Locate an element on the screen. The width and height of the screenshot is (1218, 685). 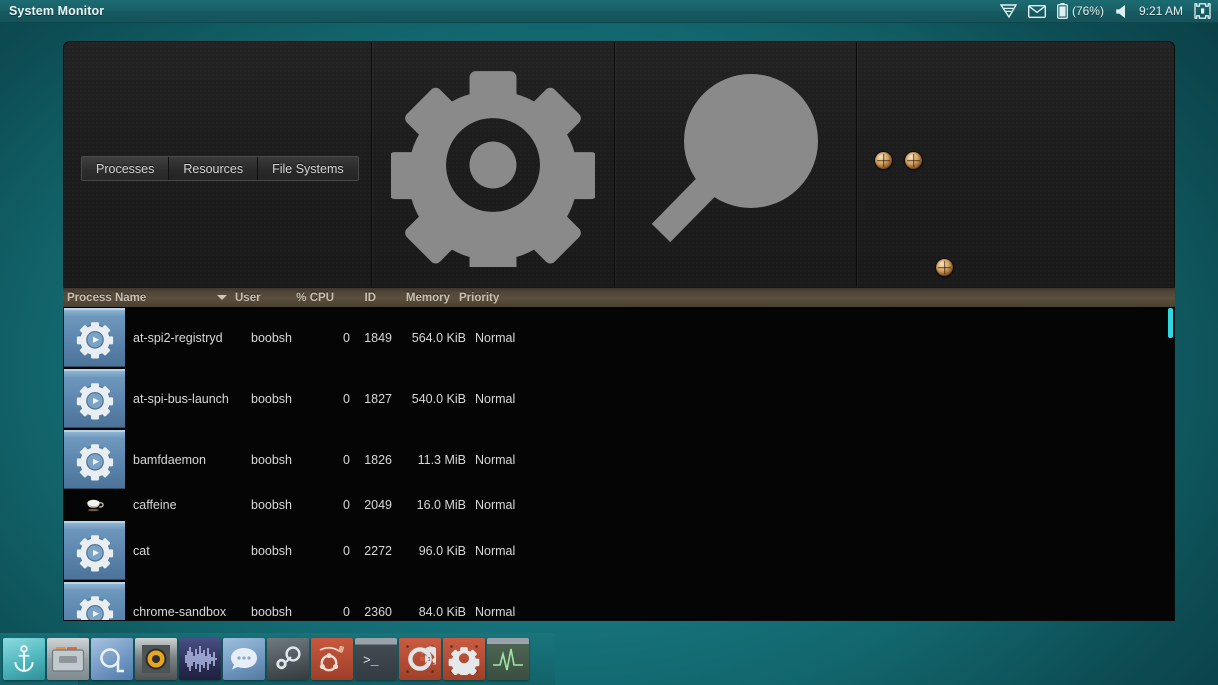
search-icon is located at coordinates (734, 158).